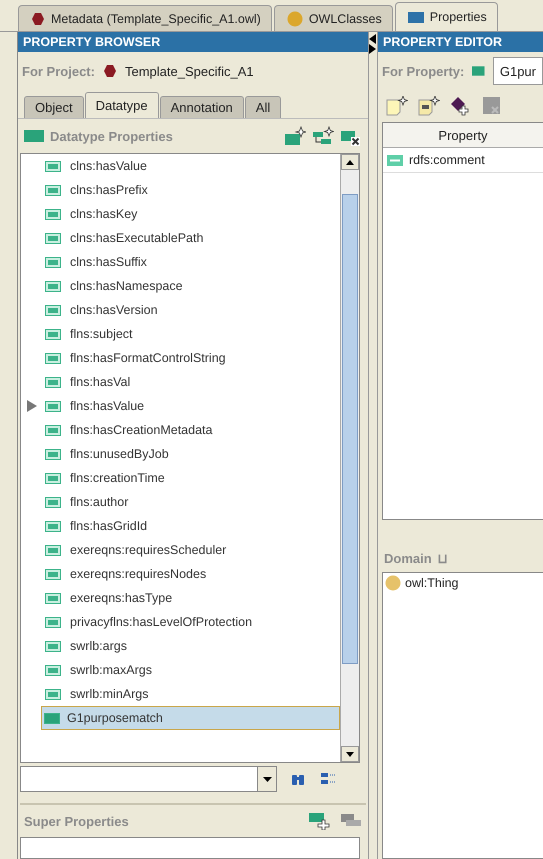 Image resolution: width=543 pixels, height=859 pixels. What do you see at coordinates (107, 406) in the screenshot?
I see `property-item: flns:hasValue` at bounding box center [107, 406].